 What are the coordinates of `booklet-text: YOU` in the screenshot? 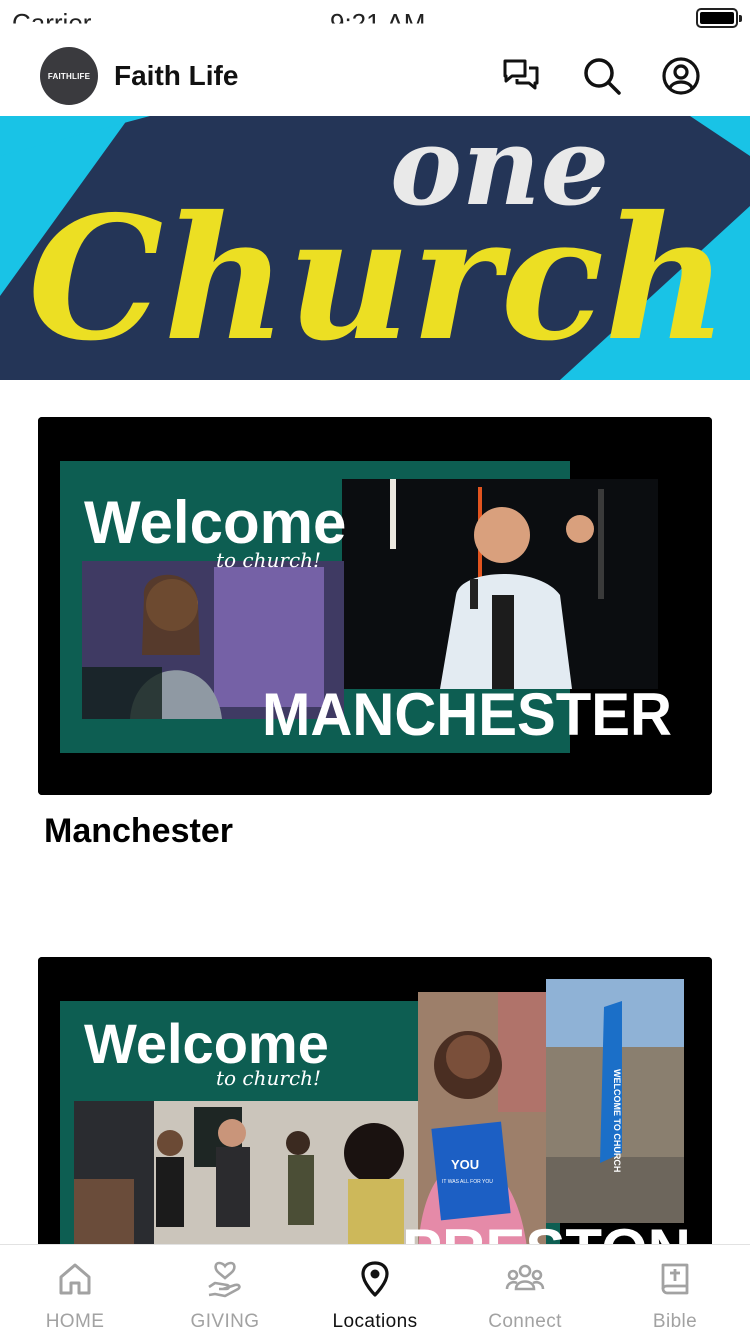 It's located at (465, 1164).